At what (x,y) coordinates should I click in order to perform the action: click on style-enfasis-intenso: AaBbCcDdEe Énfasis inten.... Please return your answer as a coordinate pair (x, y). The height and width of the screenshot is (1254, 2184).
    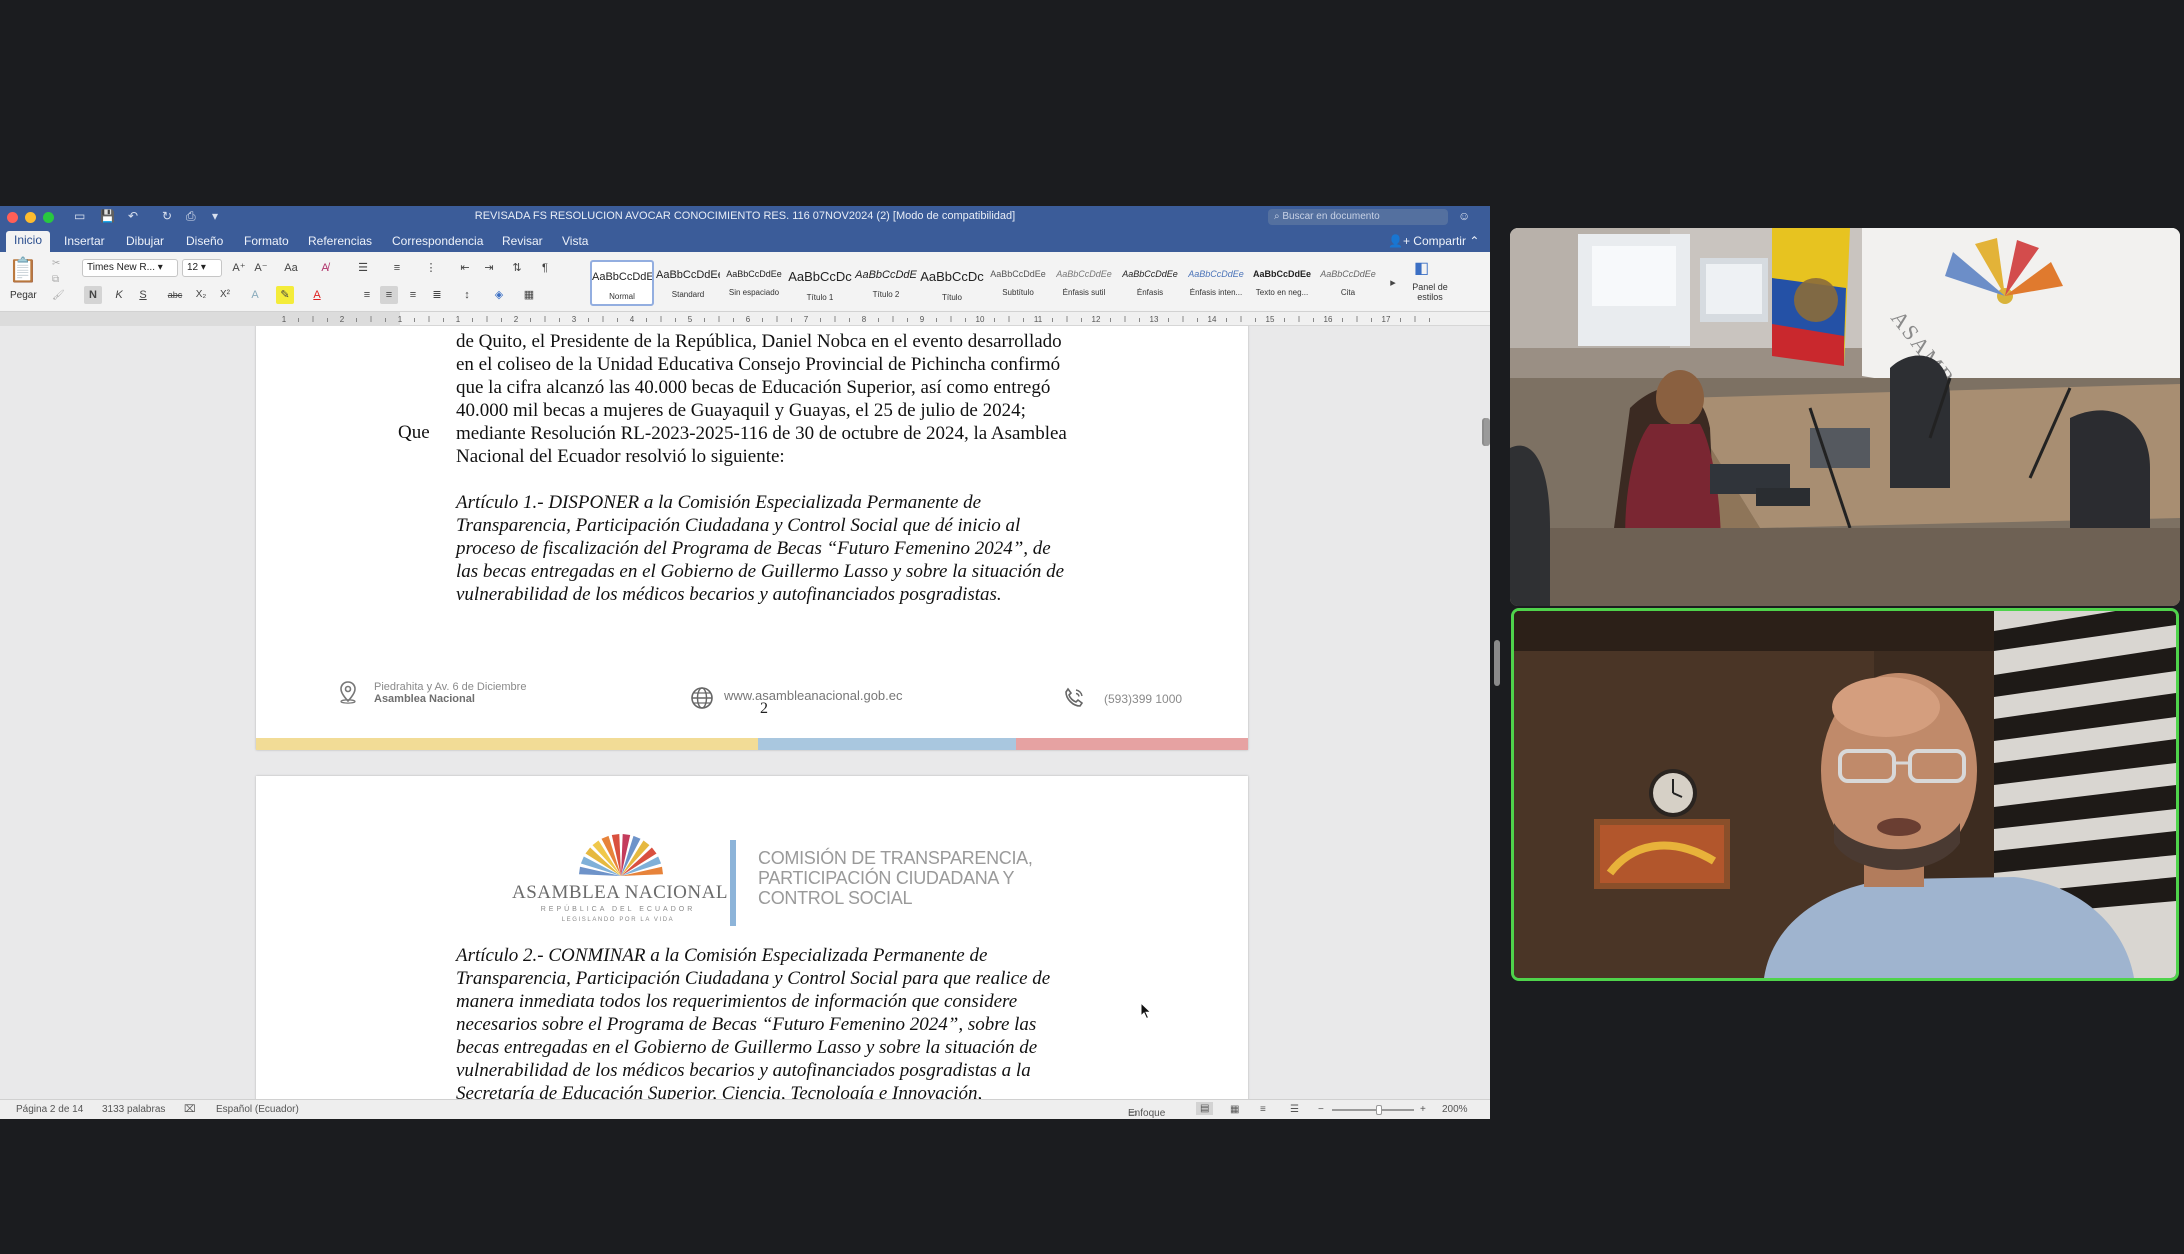
    Looking at the image, I should click on (1216, 283).